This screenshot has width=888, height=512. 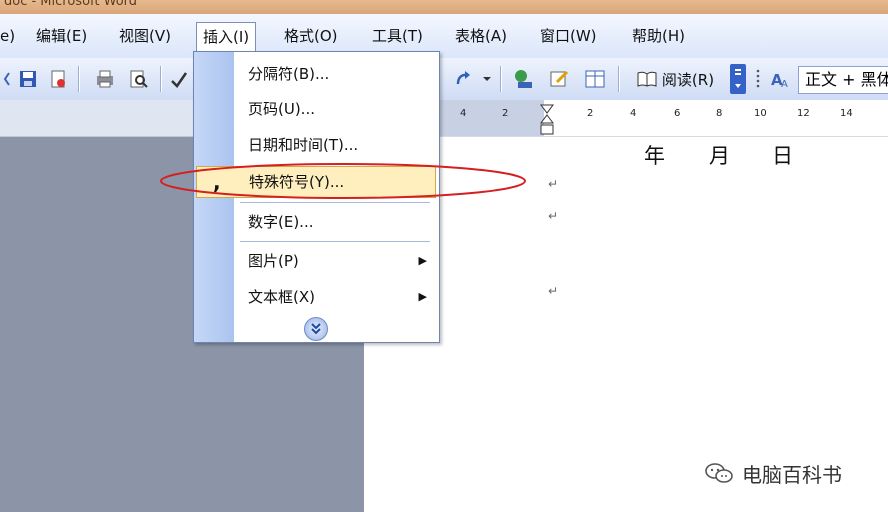 I want to click on document-map-icon, so click(x=559, y=79).